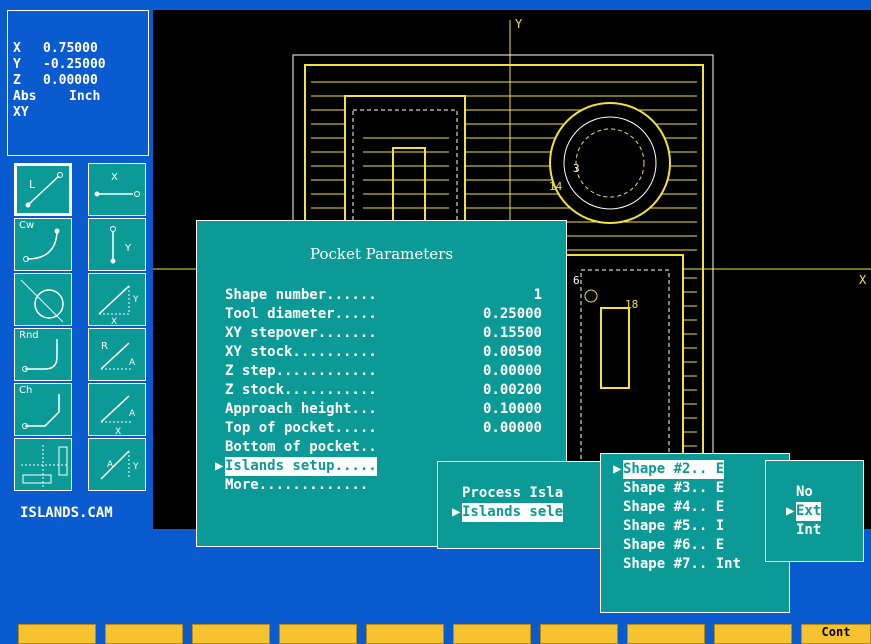  I want to click on coordinate-readout: X 0.75000 Y -0.25000 Z 0.00000 Abs Inch XY, so click(78, 83).